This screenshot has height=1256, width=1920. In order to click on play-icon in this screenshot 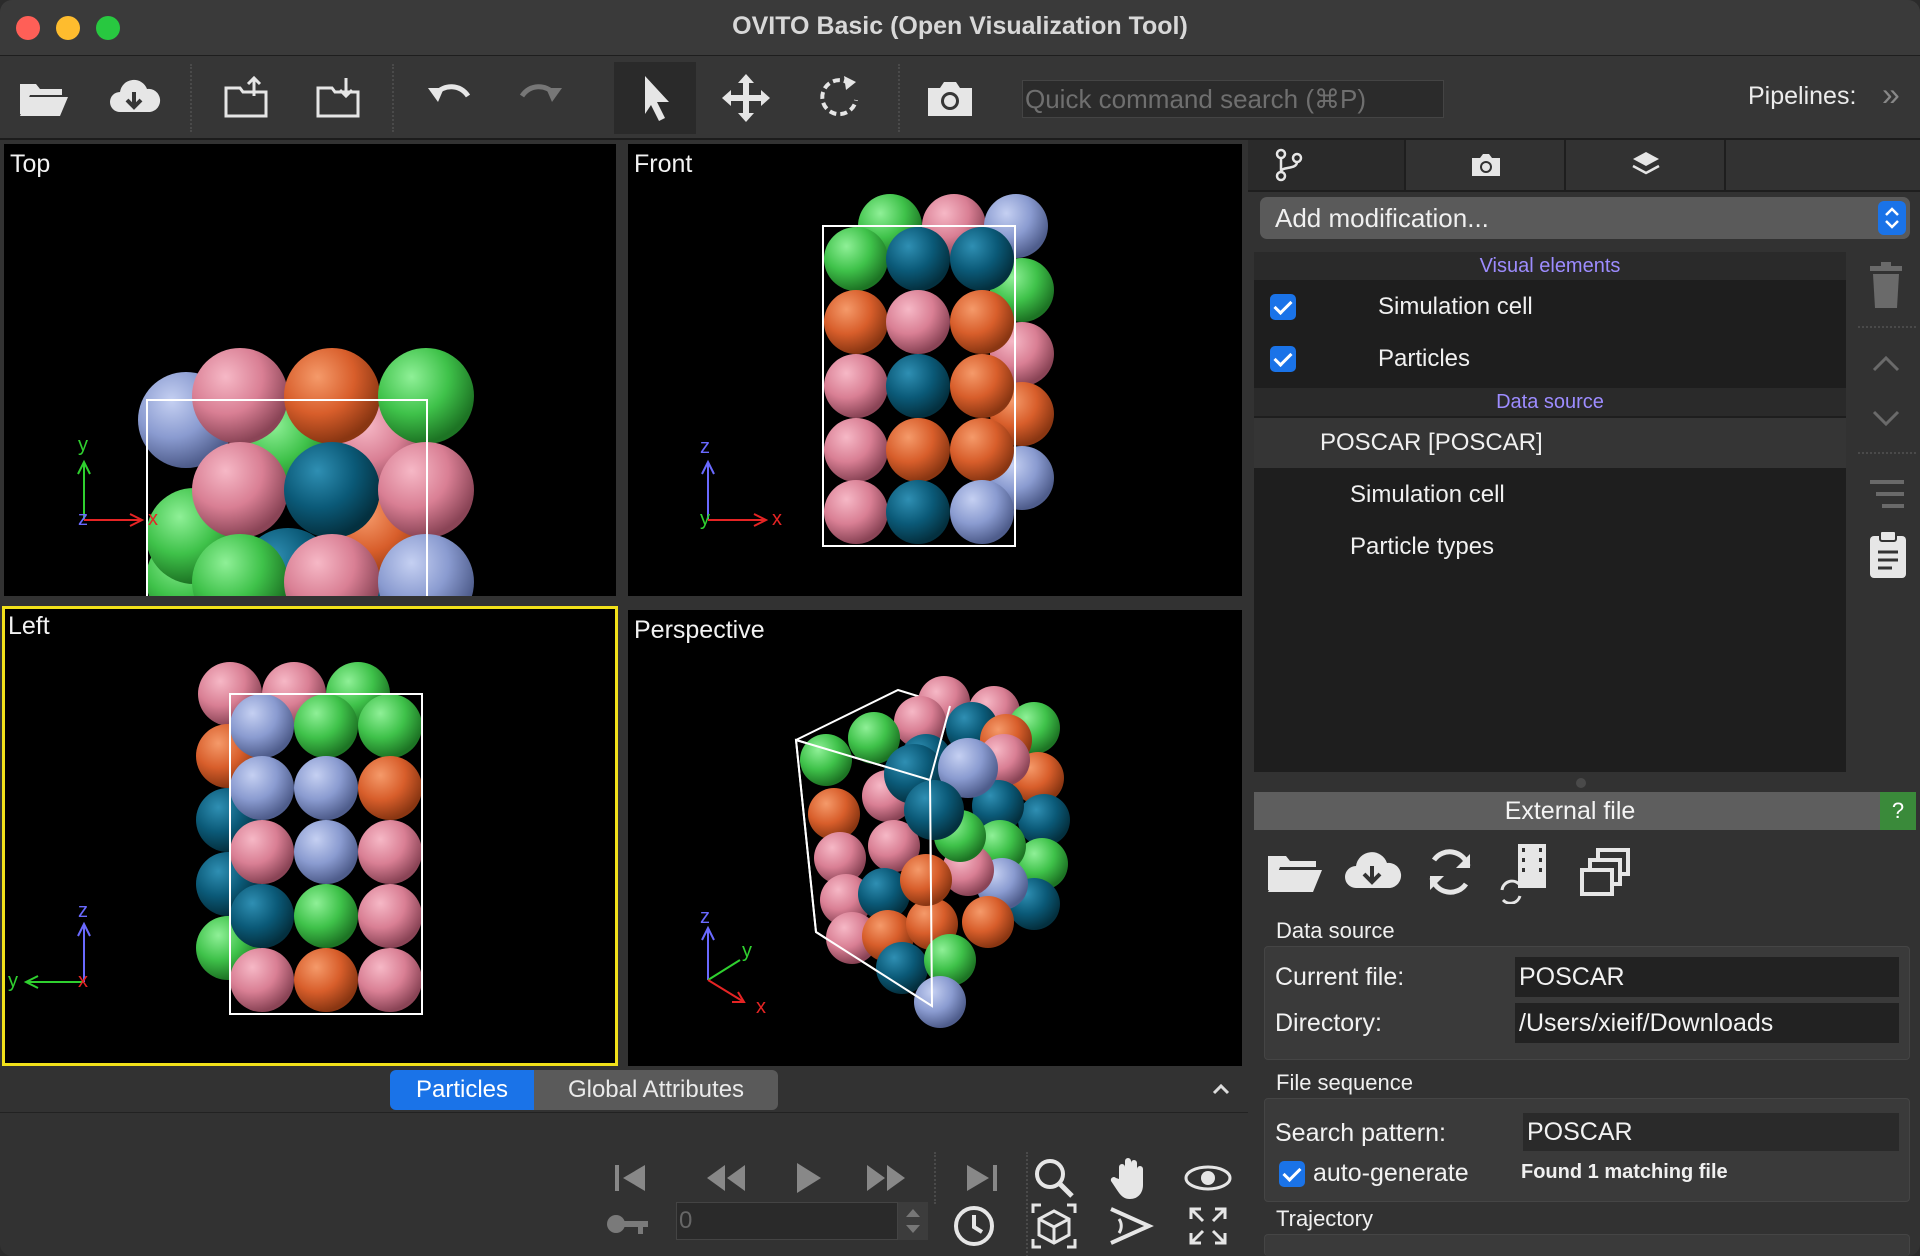, I will do `click(809, 1178)`.